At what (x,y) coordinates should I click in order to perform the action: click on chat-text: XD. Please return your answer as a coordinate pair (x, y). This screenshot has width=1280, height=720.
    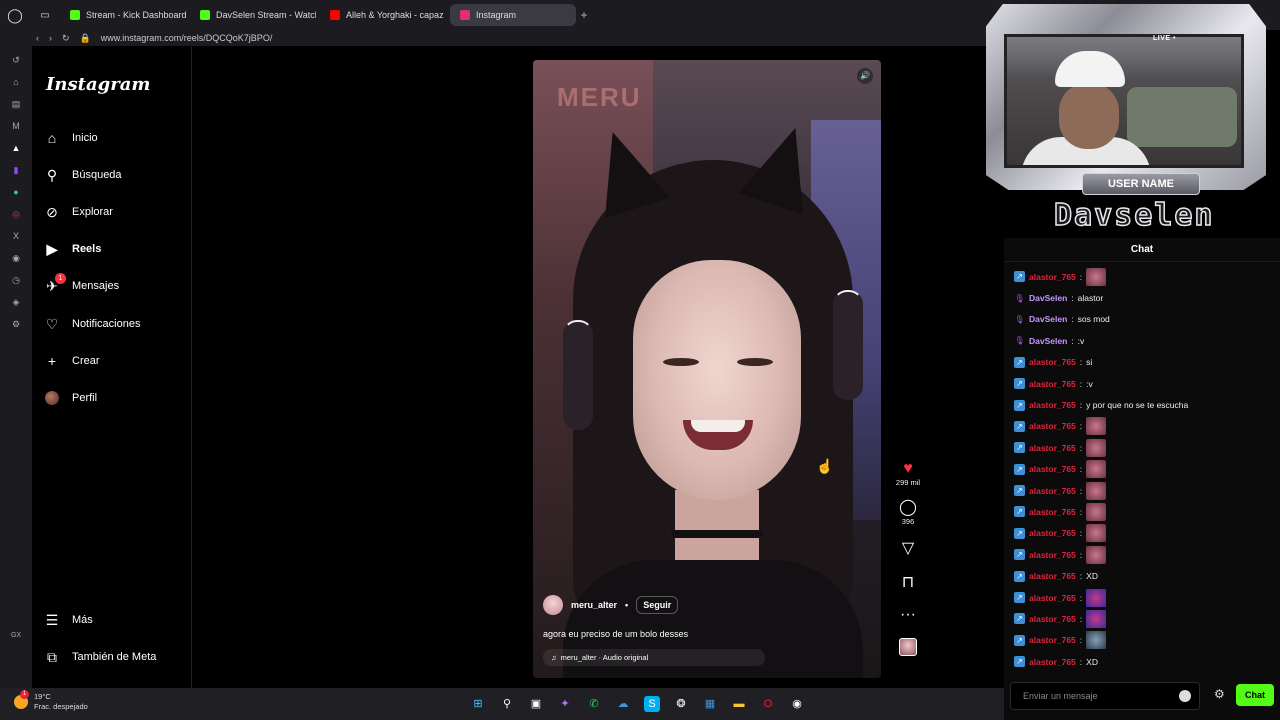
    Looking at the image, I should click on (1092, 576).